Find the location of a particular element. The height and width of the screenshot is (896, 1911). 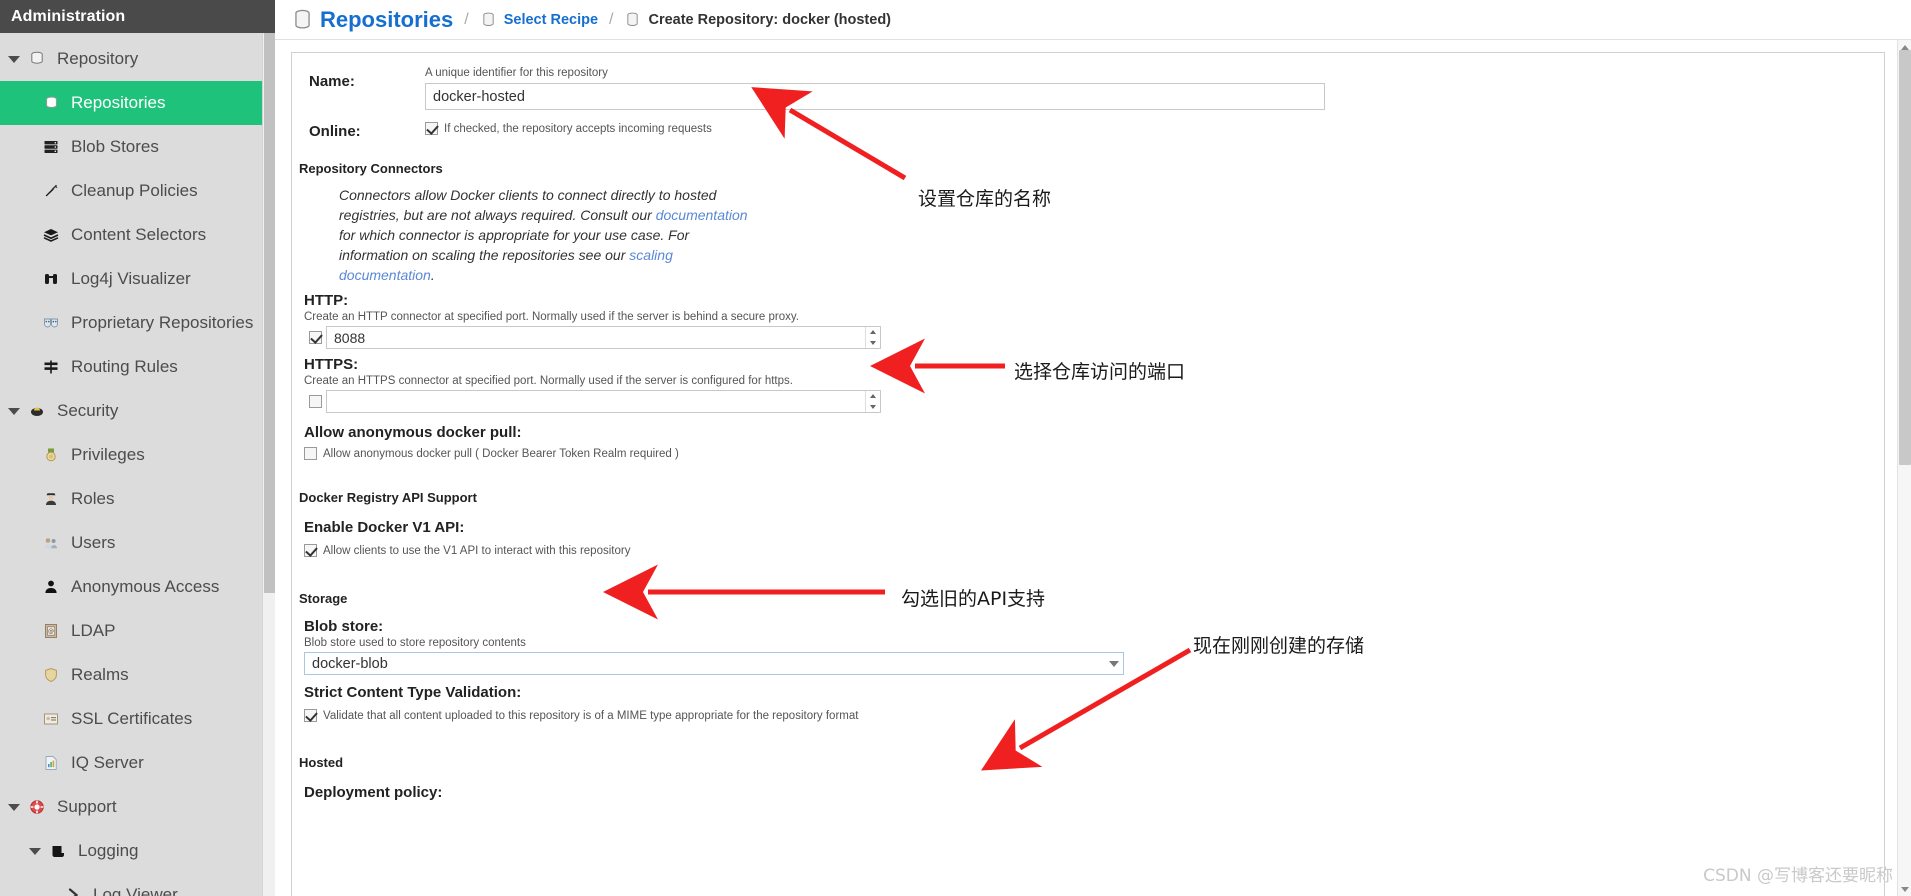

main-scrollbar-thumb is located at coordinates (1905, 257).